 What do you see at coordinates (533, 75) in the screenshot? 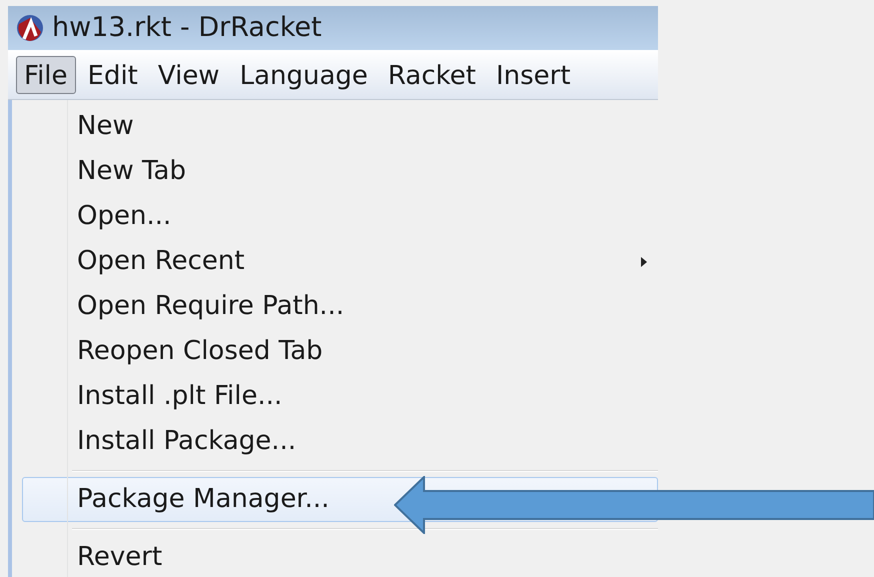
I see `menu-bar-item: Insert` at bounding box center [533, 75].